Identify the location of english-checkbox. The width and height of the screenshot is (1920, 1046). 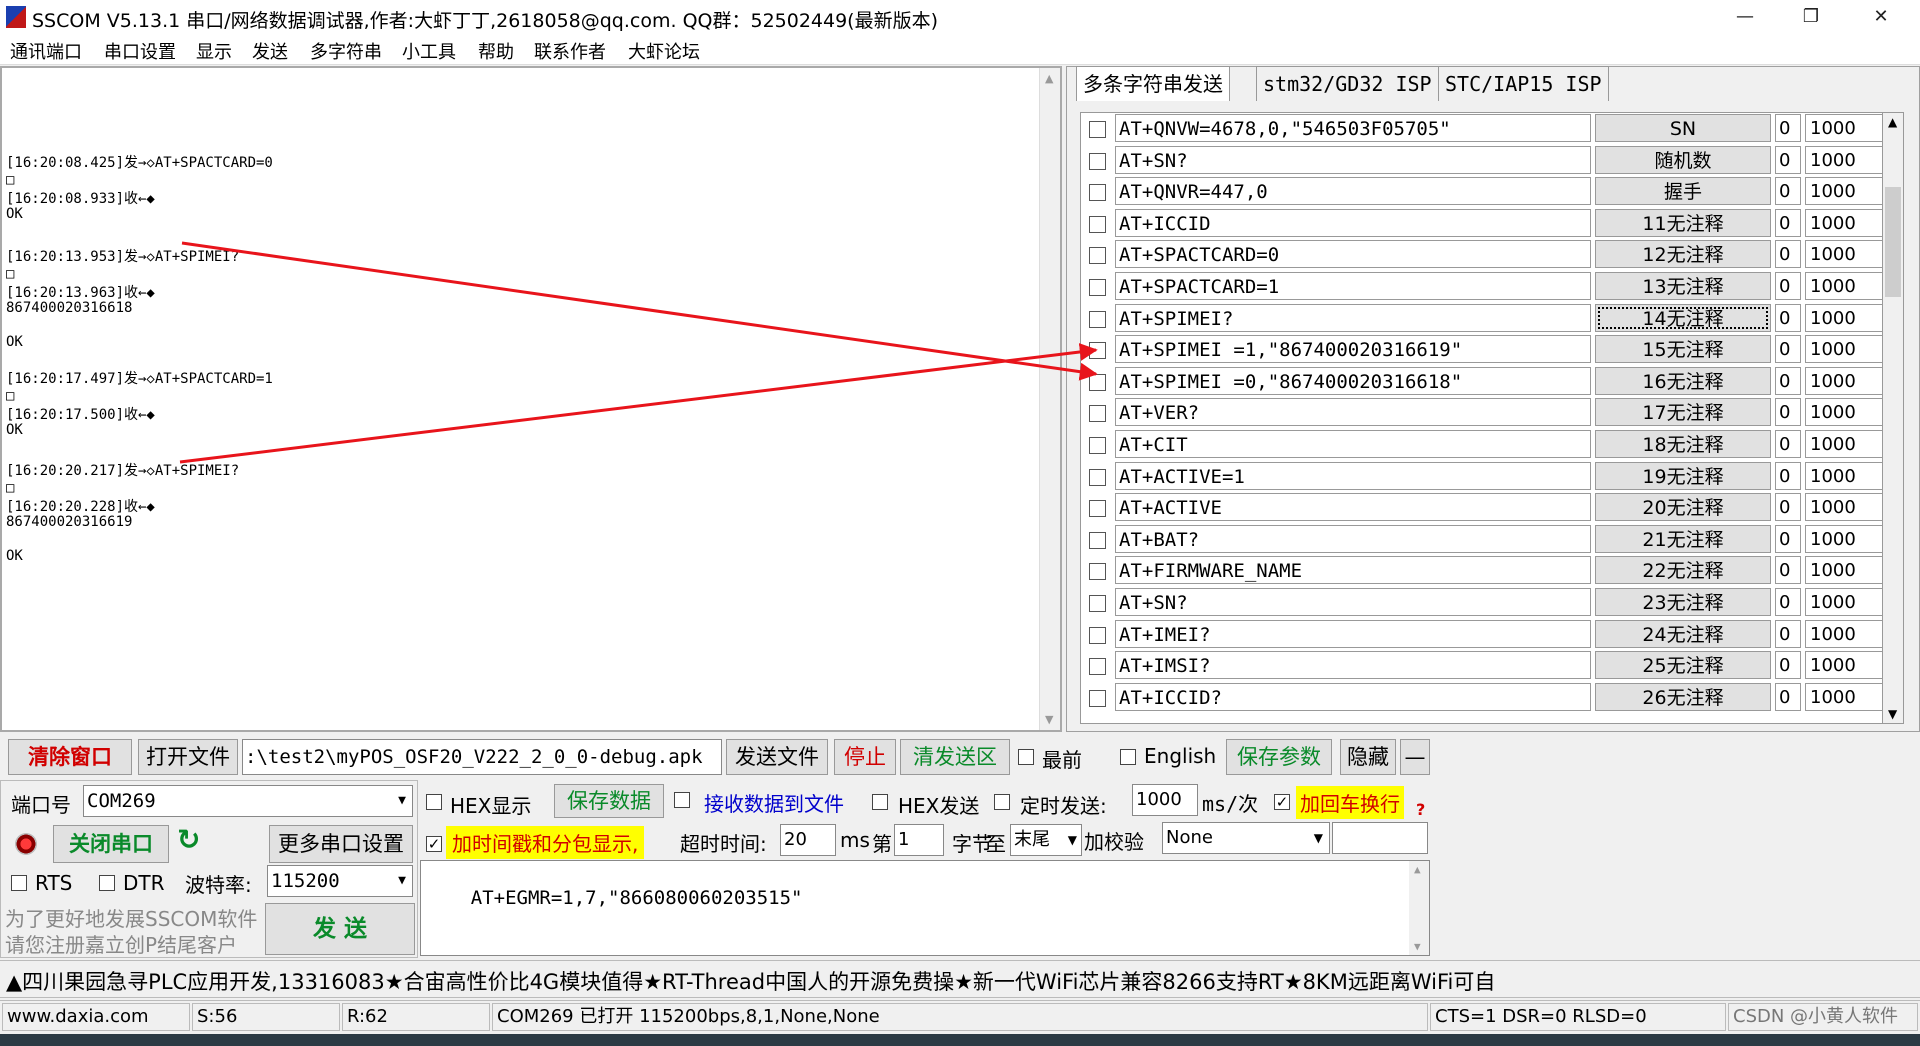
(1128, 757).